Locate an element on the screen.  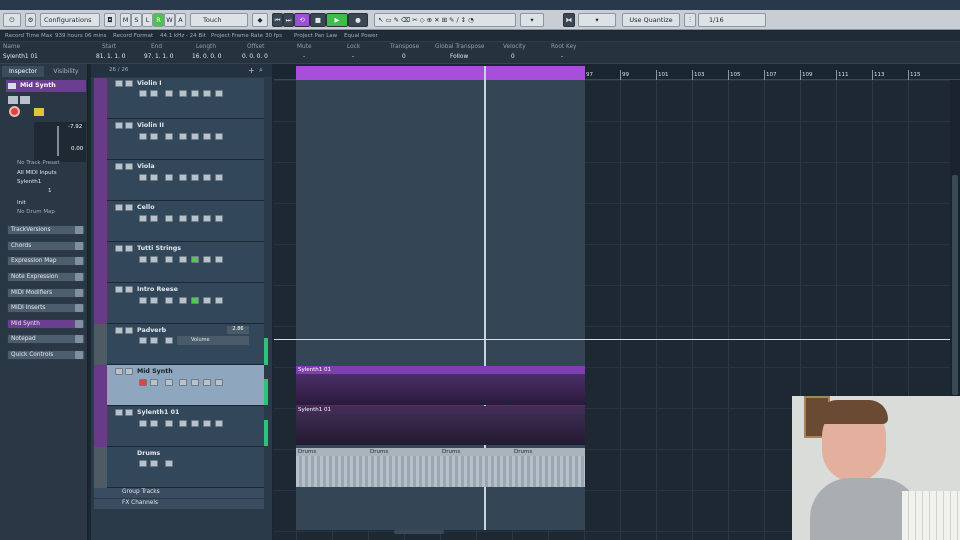
automation-line is located at coordinates (612, 339).